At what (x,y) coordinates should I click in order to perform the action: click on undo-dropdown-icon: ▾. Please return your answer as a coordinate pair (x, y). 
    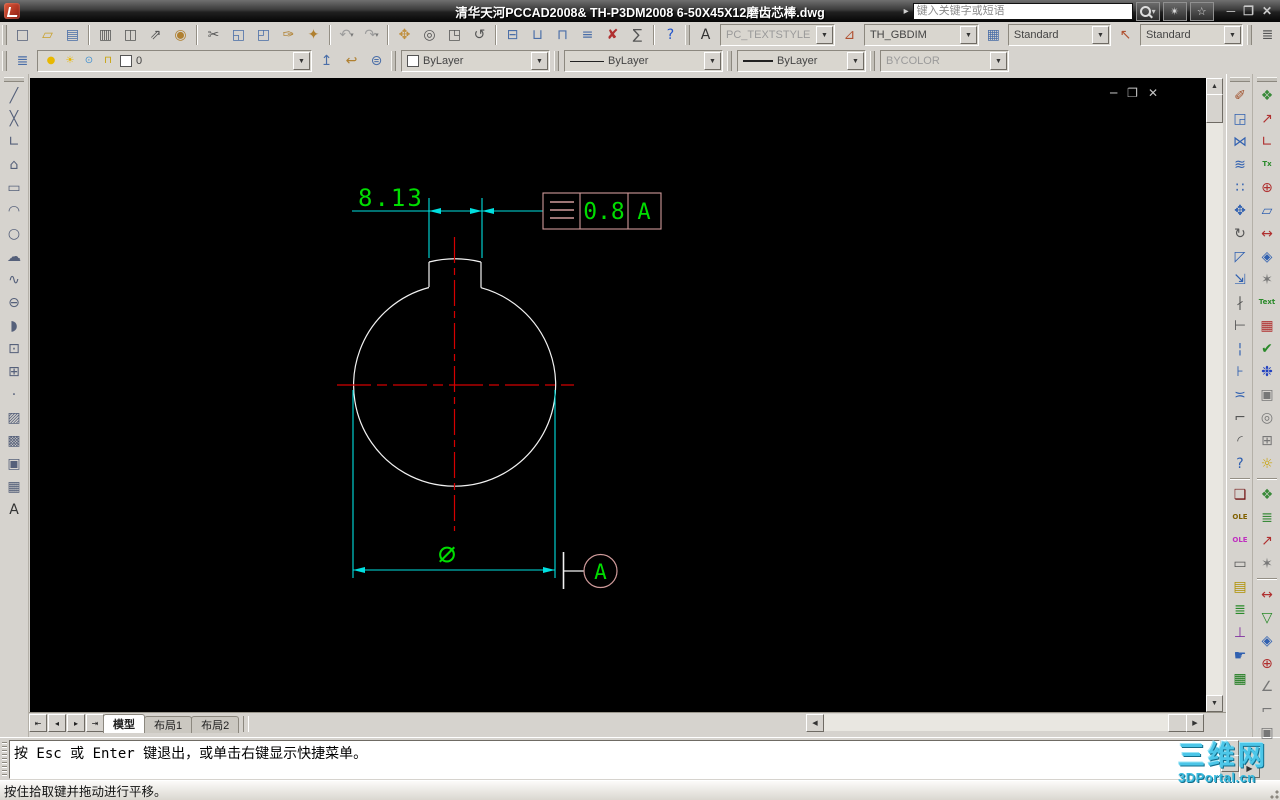
    Looking at the image, I should click on (352, 35).